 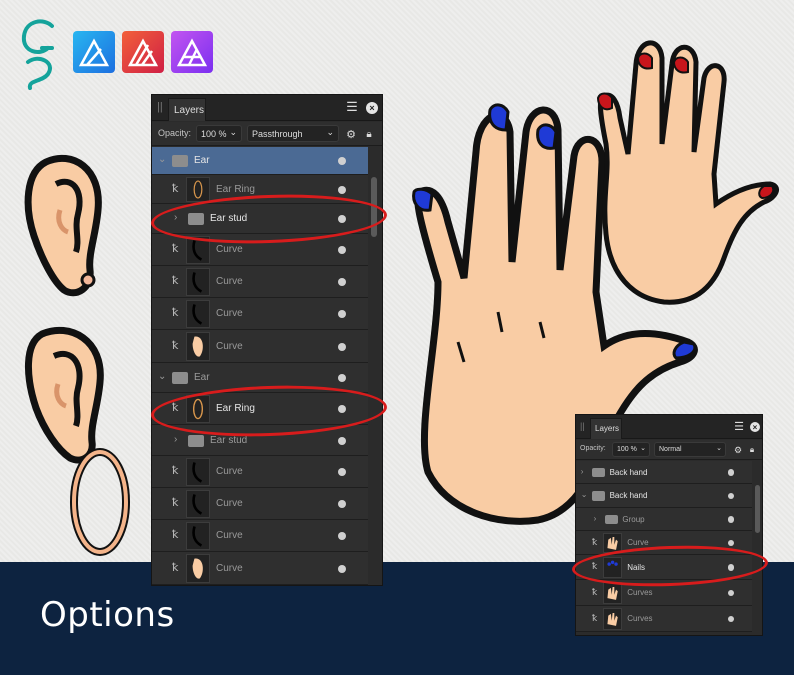 I want to click on options-bar: Opacity: 100 % ⌄ Passthrough ⌄ ⚙ 🔒︎, so click(x=267, y=134).